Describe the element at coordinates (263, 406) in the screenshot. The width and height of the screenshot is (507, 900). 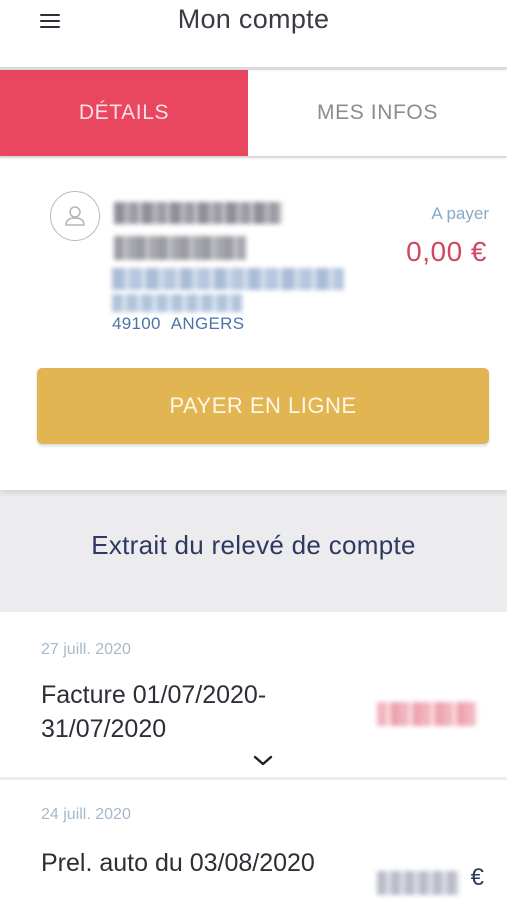
I see `pay-online-button: PAYER EN LIGNE` at that location.